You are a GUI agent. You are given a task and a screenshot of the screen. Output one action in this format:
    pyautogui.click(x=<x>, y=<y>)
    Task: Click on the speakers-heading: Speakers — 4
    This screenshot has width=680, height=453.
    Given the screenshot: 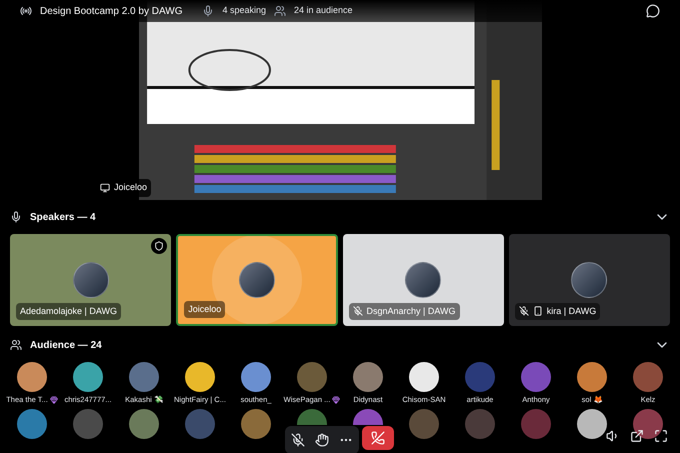 What is the action you would take?
    pyautogui.click(x=63, y=217)
    